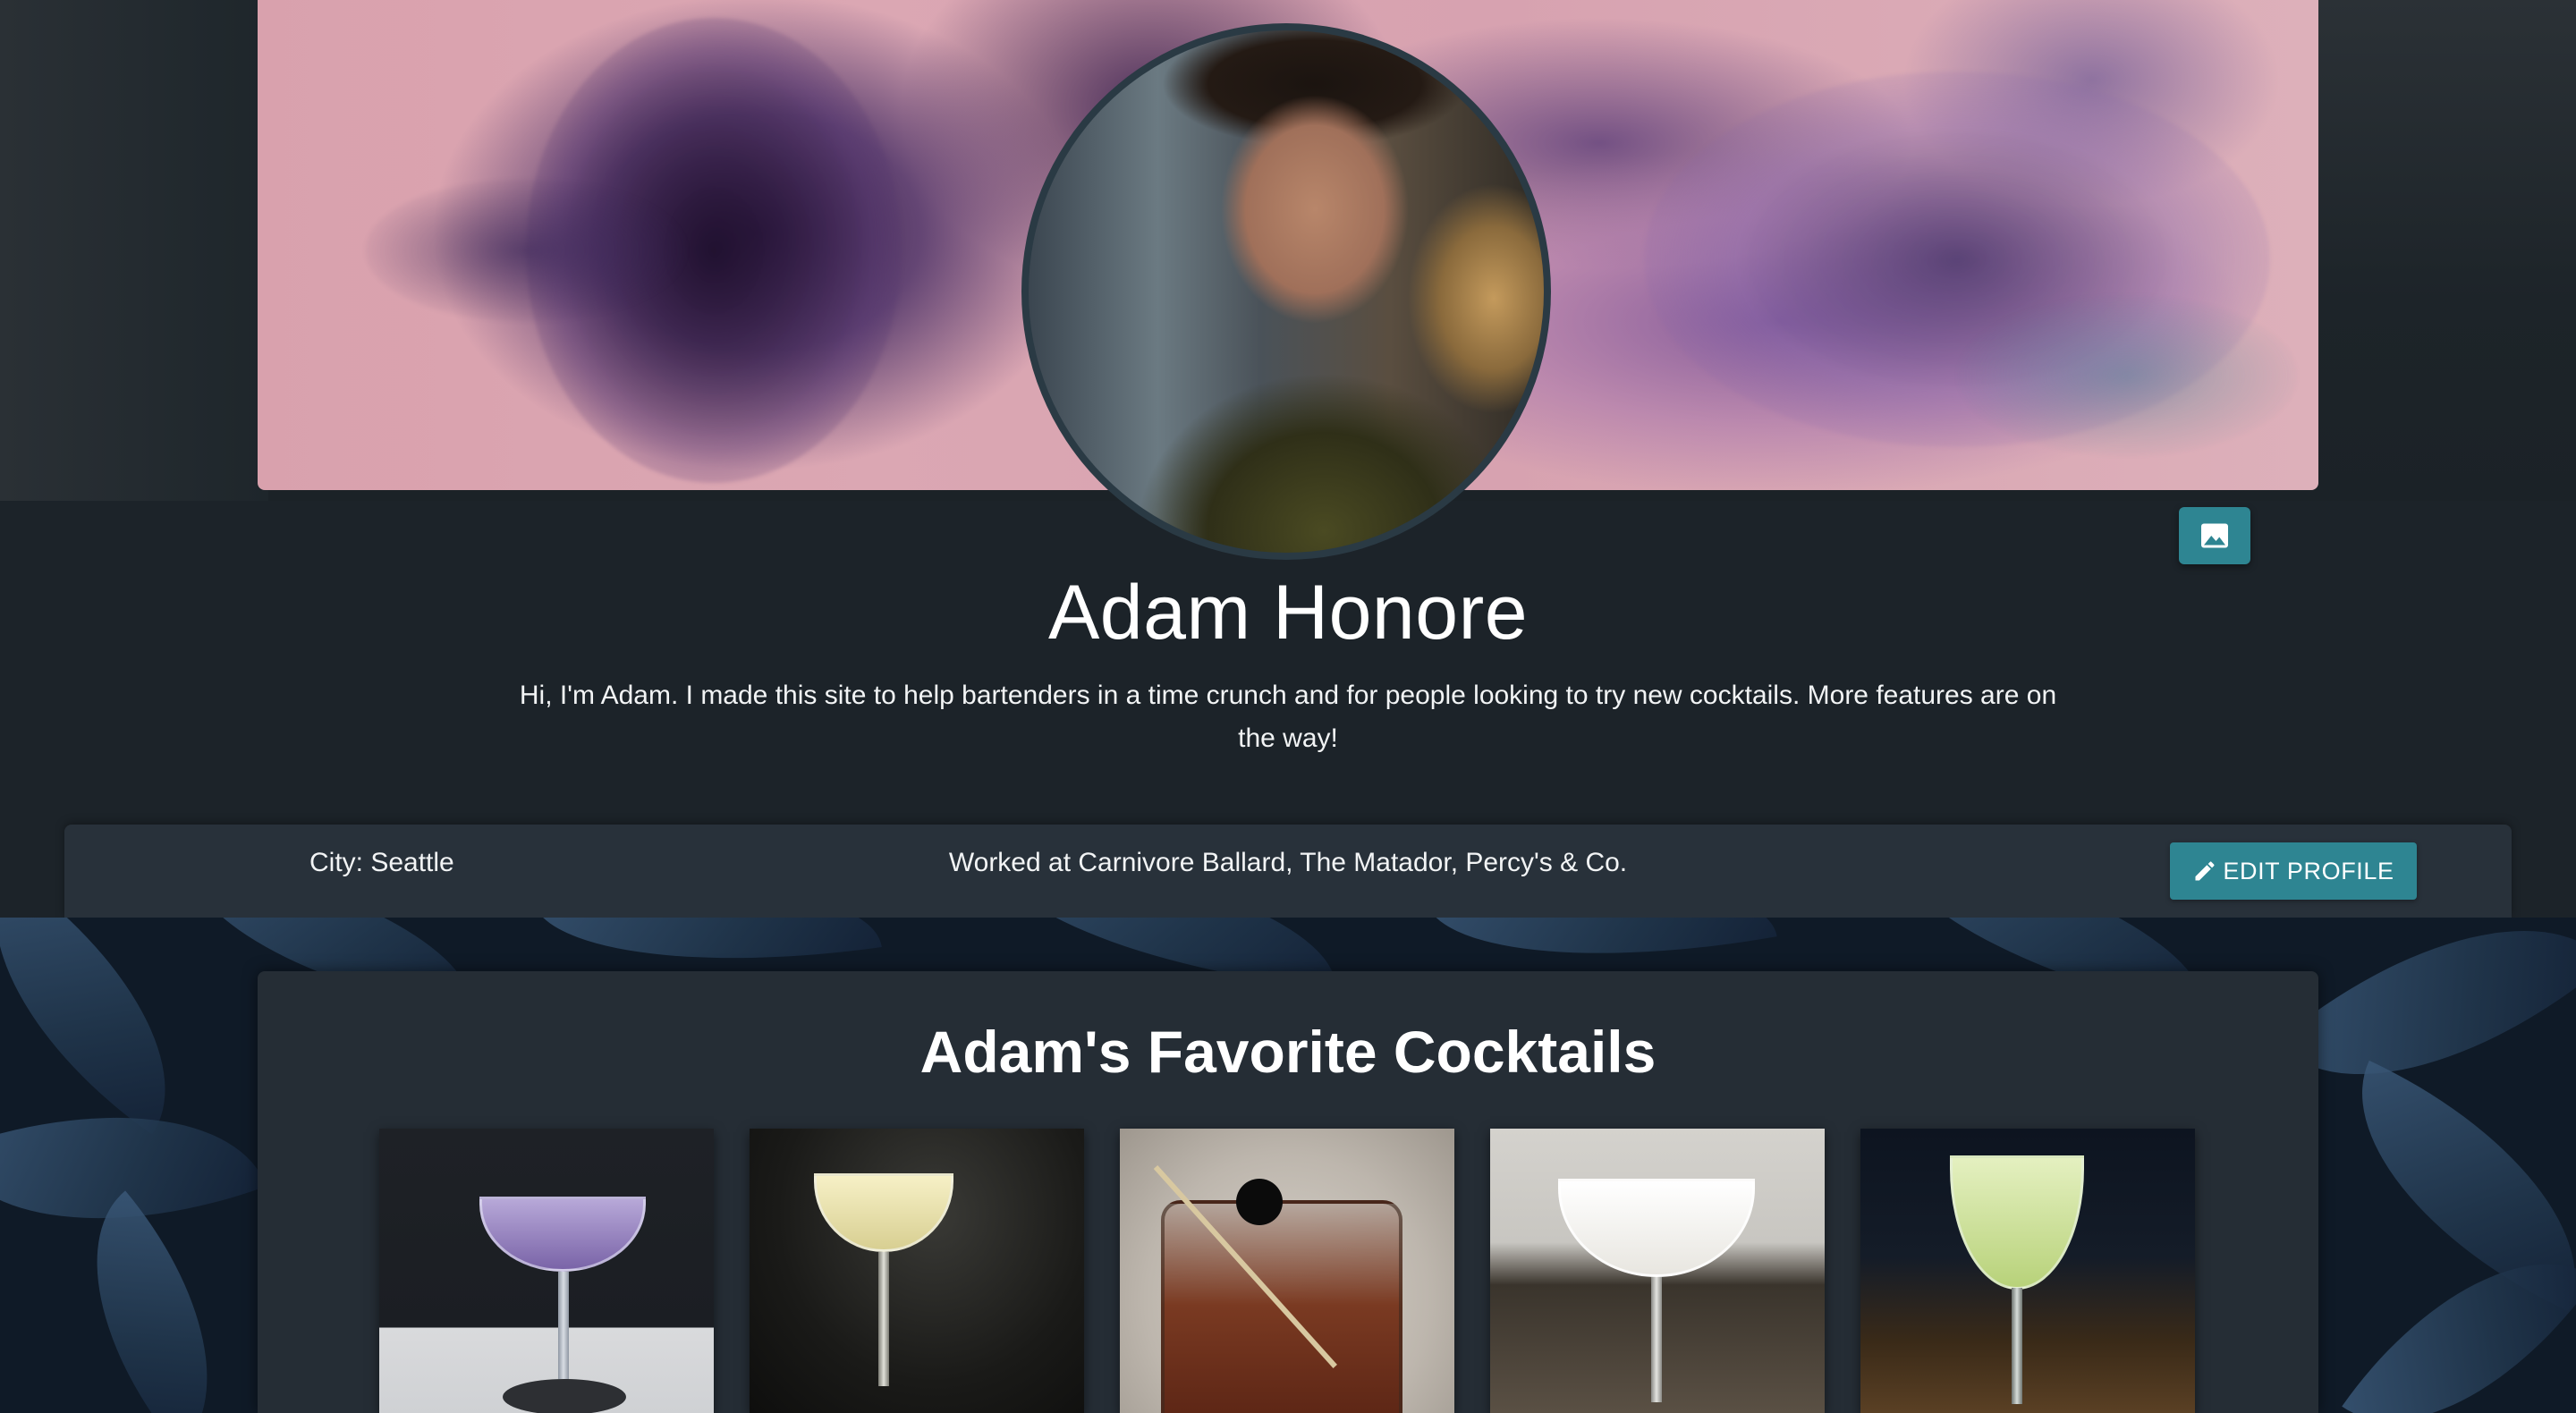  I want to click on edit-profile-button: EDIT PROFILE, so click(2293, 871).